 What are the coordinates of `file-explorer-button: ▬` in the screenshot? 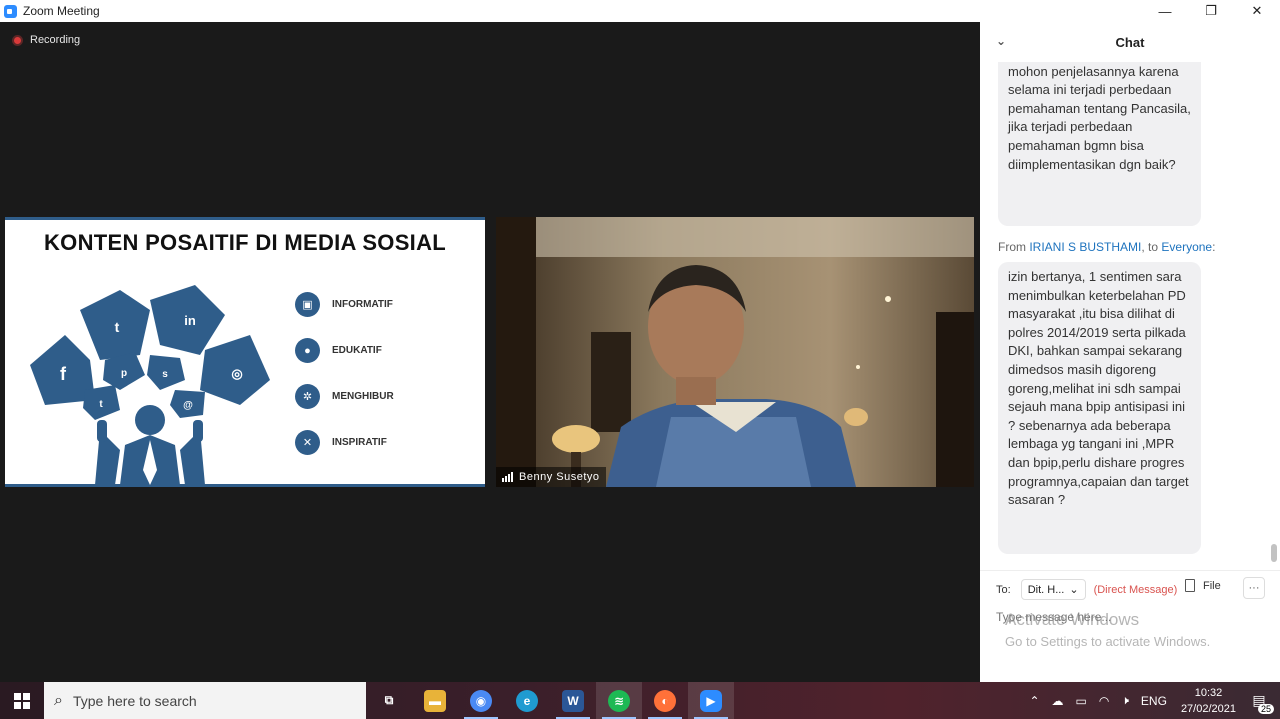 It's located at (435, 700).